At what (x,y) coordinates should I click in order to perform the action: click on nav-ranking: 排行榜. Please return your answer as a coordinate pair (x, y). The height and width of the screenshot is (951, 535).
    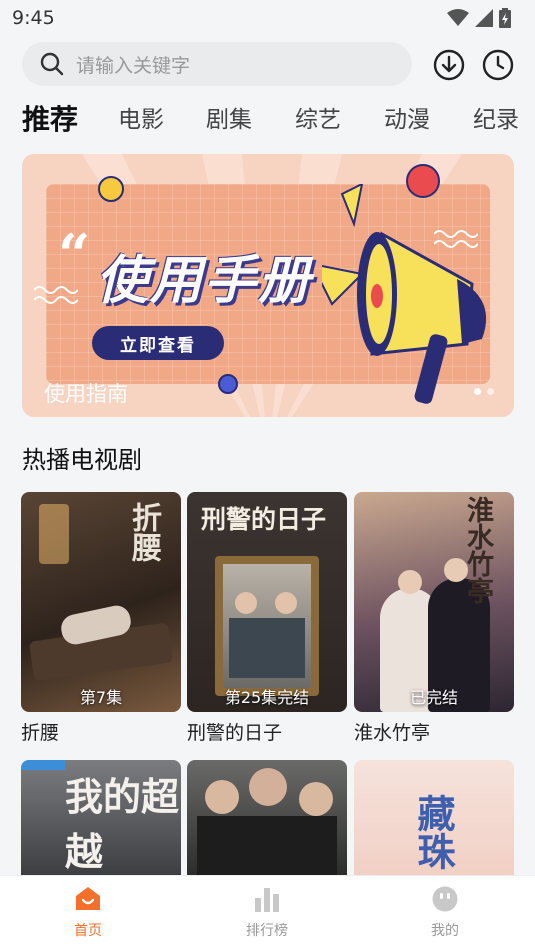
    Looking at the image, I should click on (267, 913).